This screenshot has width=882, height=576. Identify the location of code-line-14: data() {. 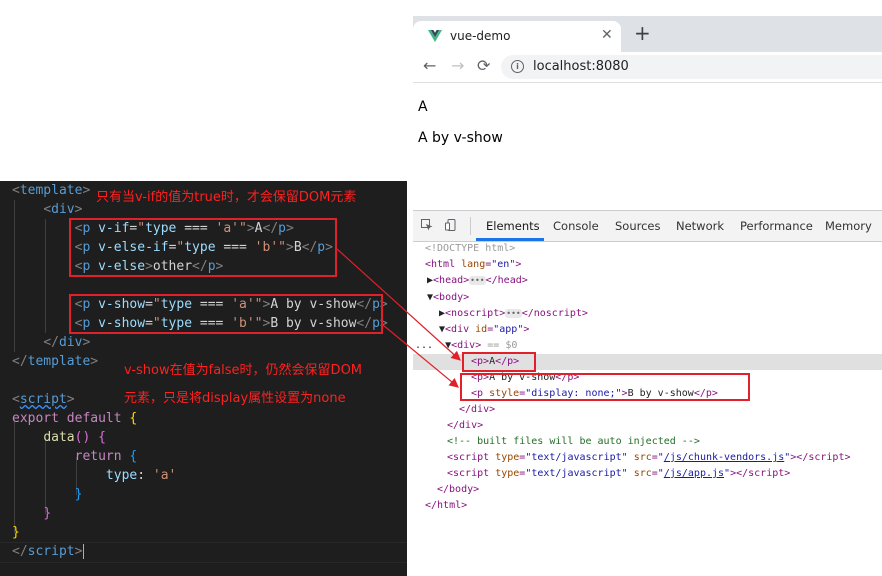
(74, 437).